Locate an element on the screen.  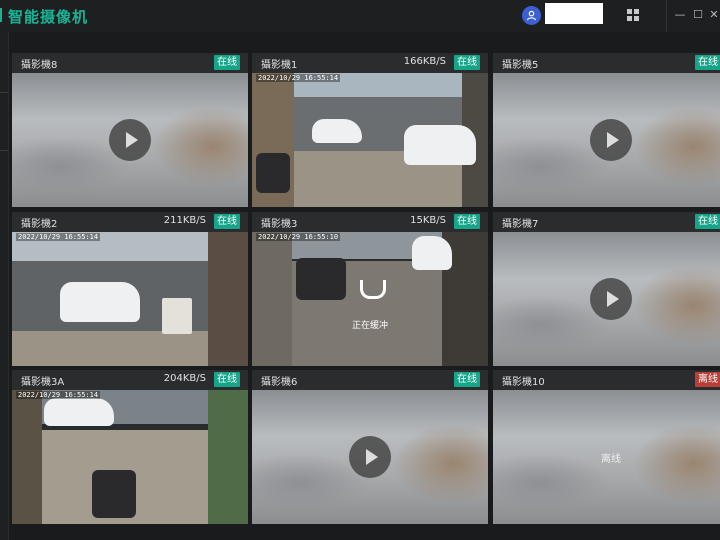
camera-header: 攝影機1 166KB/S 在线 is located at coordinates (370, 63).